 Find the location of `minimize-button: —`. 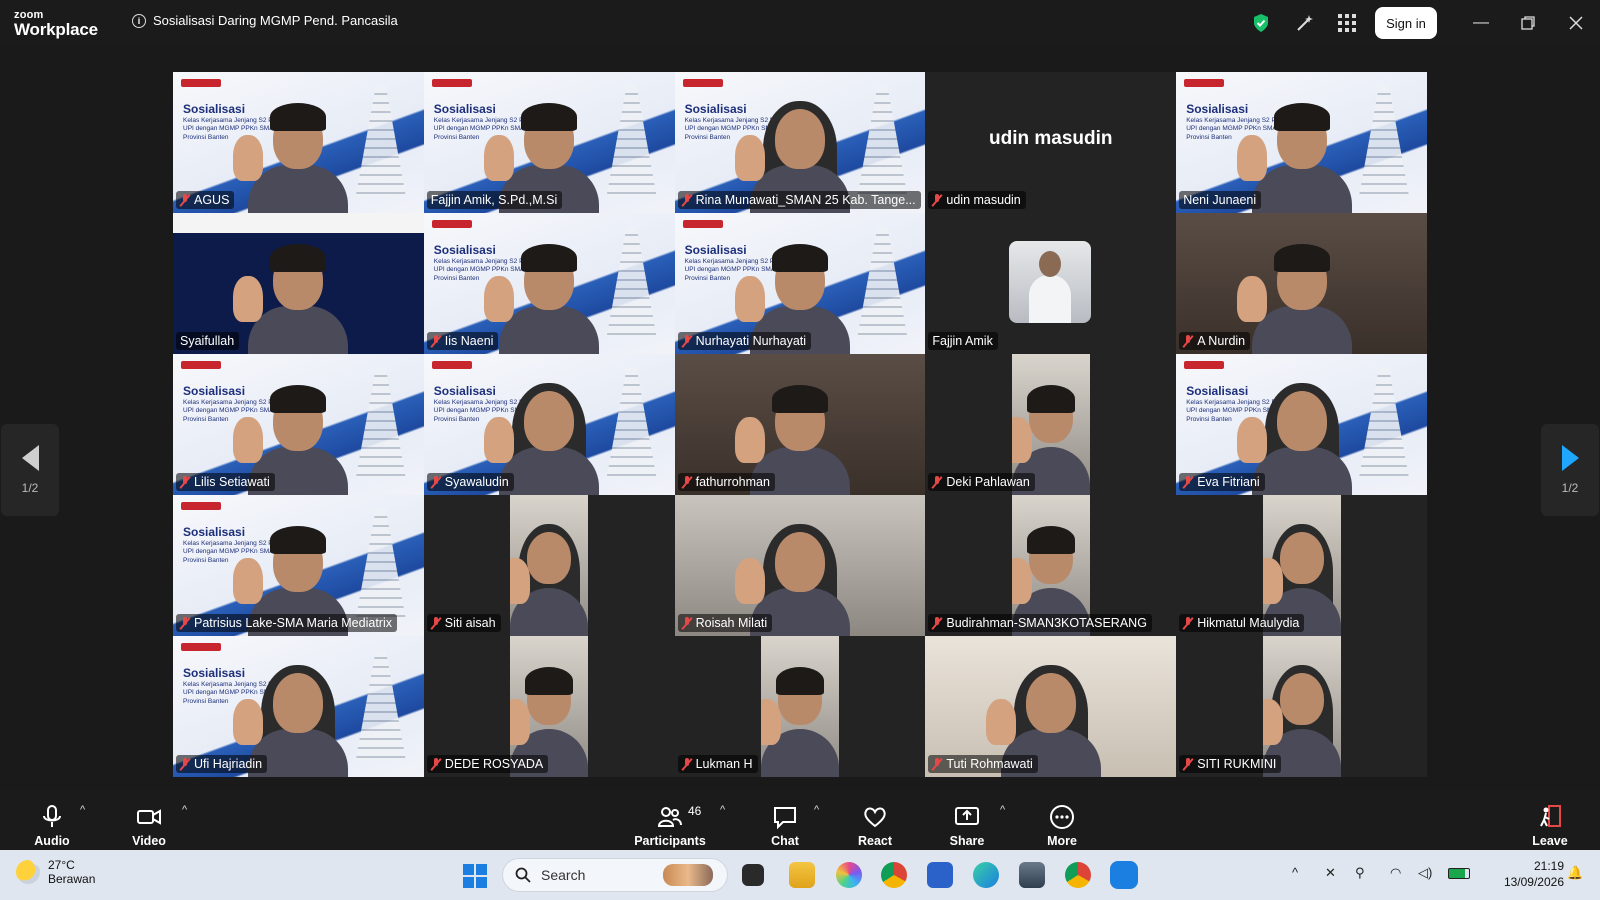

minimize-button: — is located at coordinates (1481, 23).